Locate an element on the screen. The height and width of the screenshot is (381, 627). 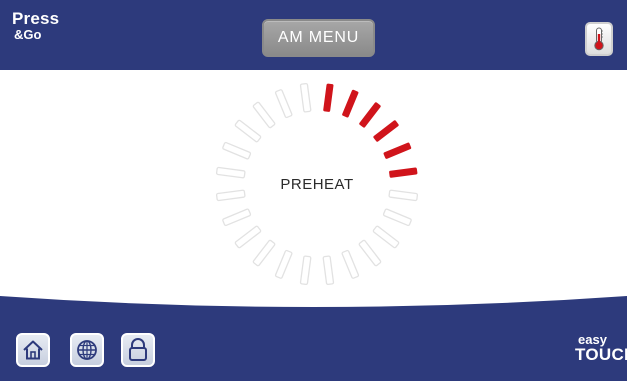
thermometer-icon is located at coordinates (599, 39).